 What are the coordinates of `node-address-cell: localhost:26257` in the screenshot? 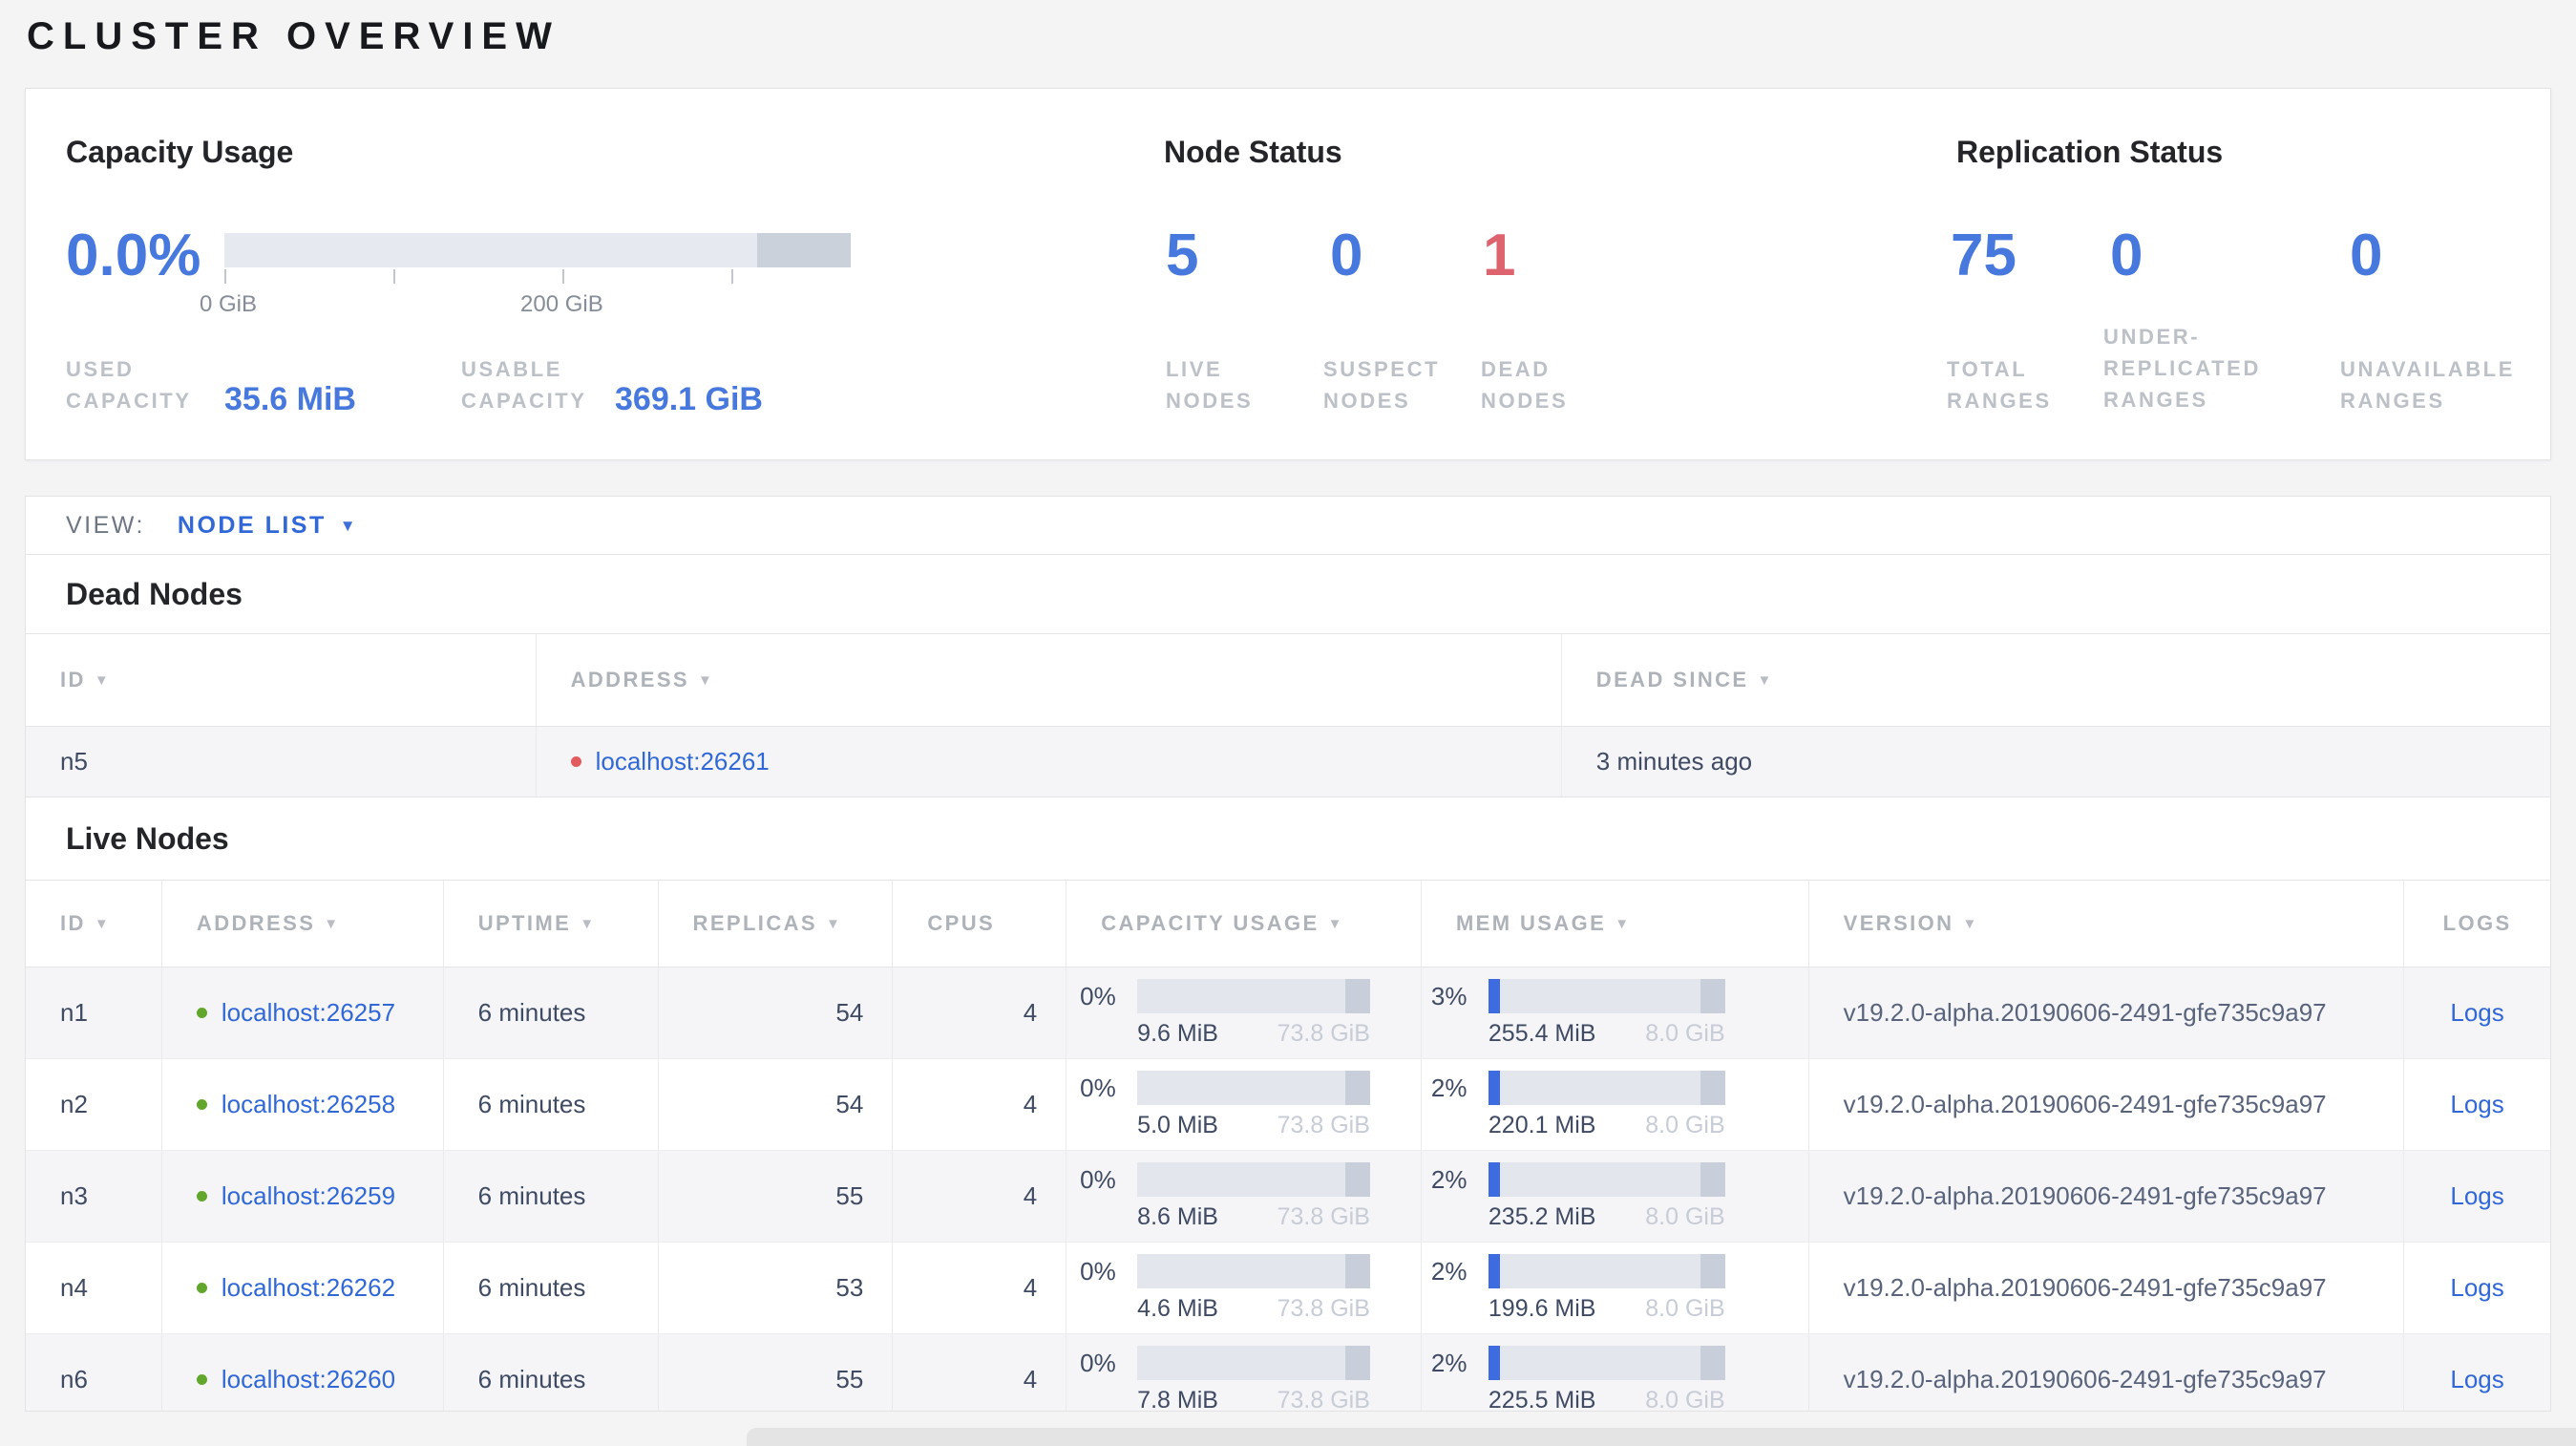 It's located at (301, 1013).